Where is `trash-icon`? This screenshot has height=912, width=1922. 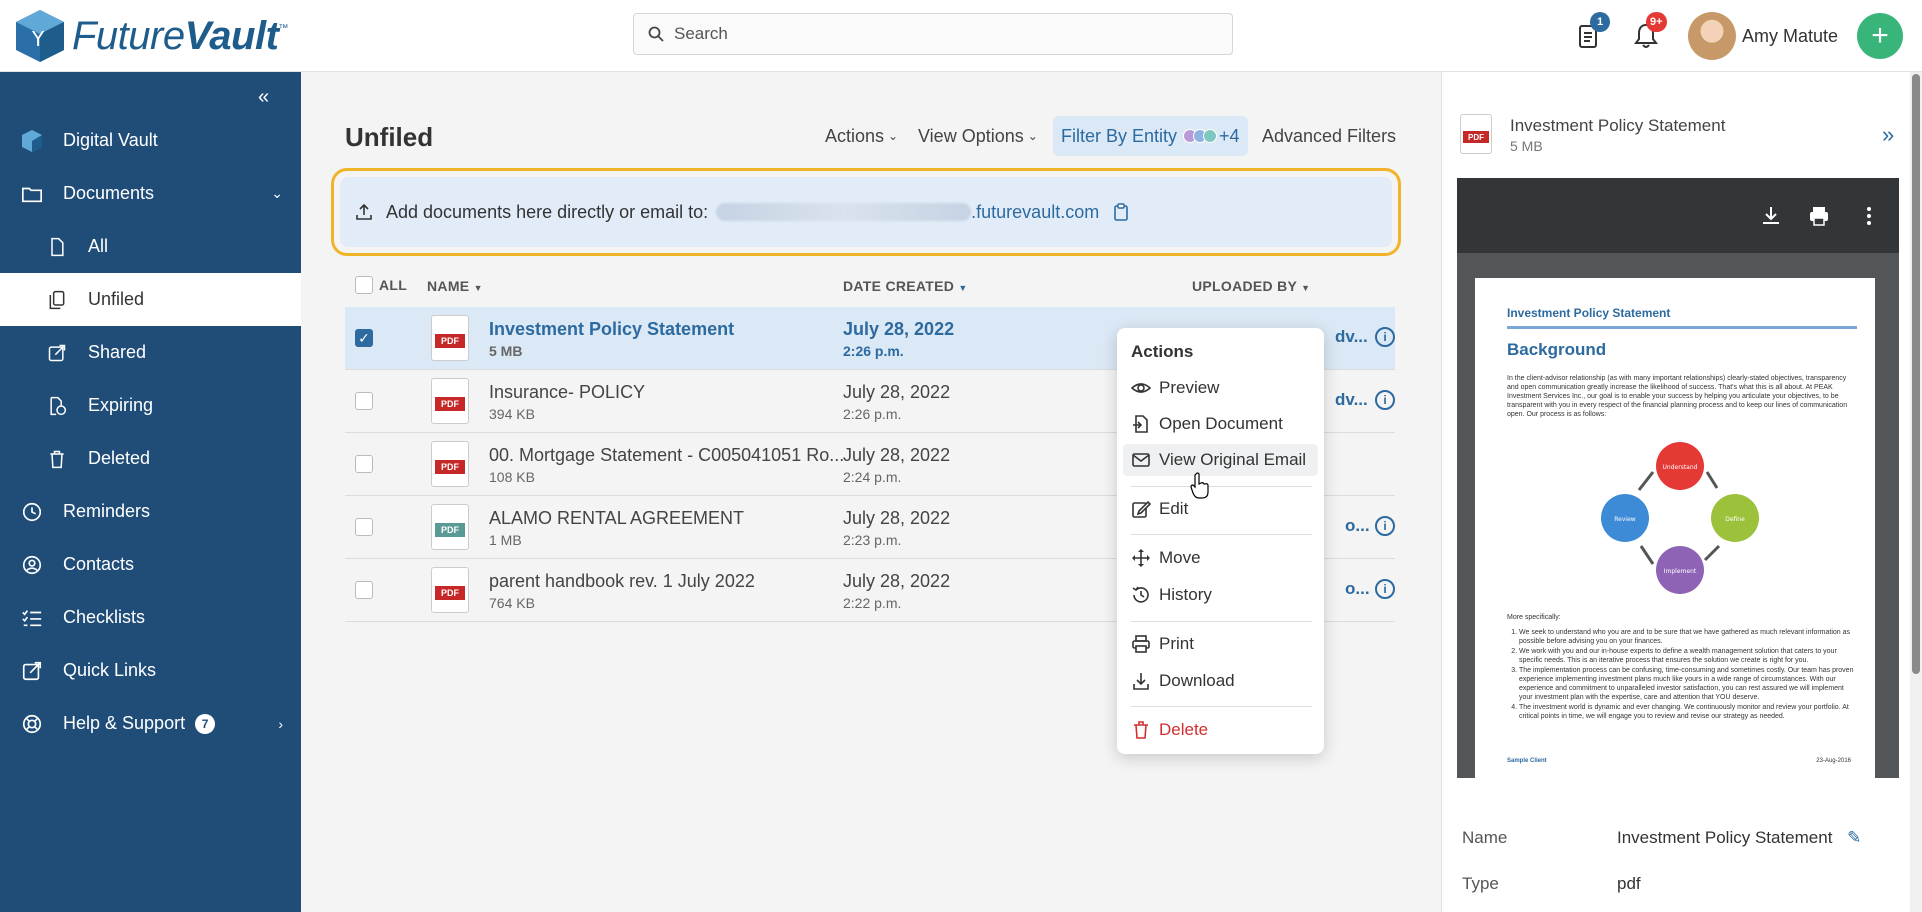
trash-icon is located at coordinates (57, 459).